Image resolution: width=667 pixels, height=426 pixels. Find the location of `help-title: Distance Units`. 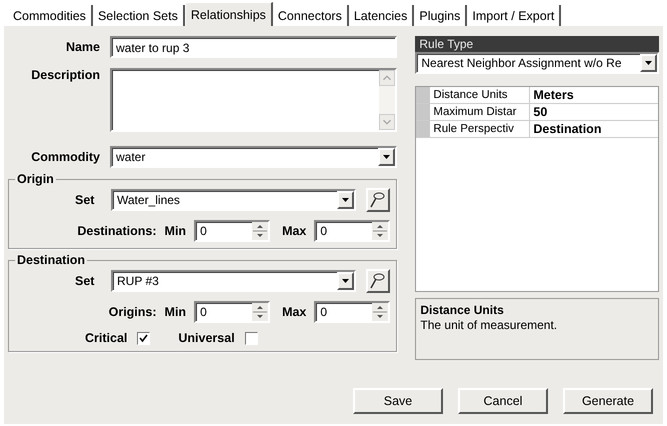

help-title: Distance Units is located at coordinates (462, 310).